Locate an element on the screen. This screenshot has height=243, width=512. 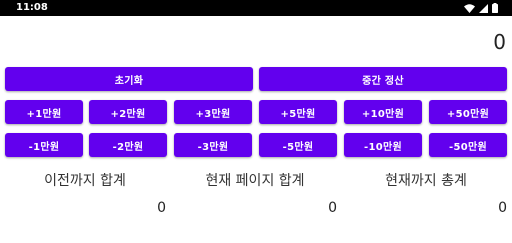
wifi-icon is located at coordinates (469, 8).